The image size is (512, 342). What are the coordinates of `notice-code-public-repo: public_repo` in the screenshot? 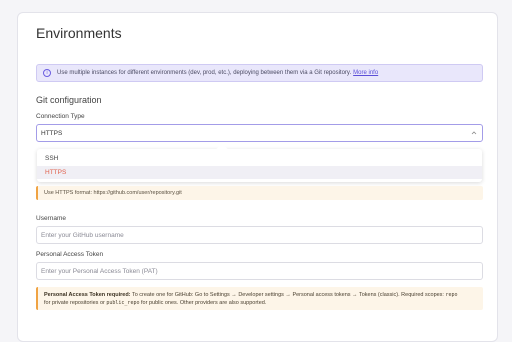 It's located at (123, 303).